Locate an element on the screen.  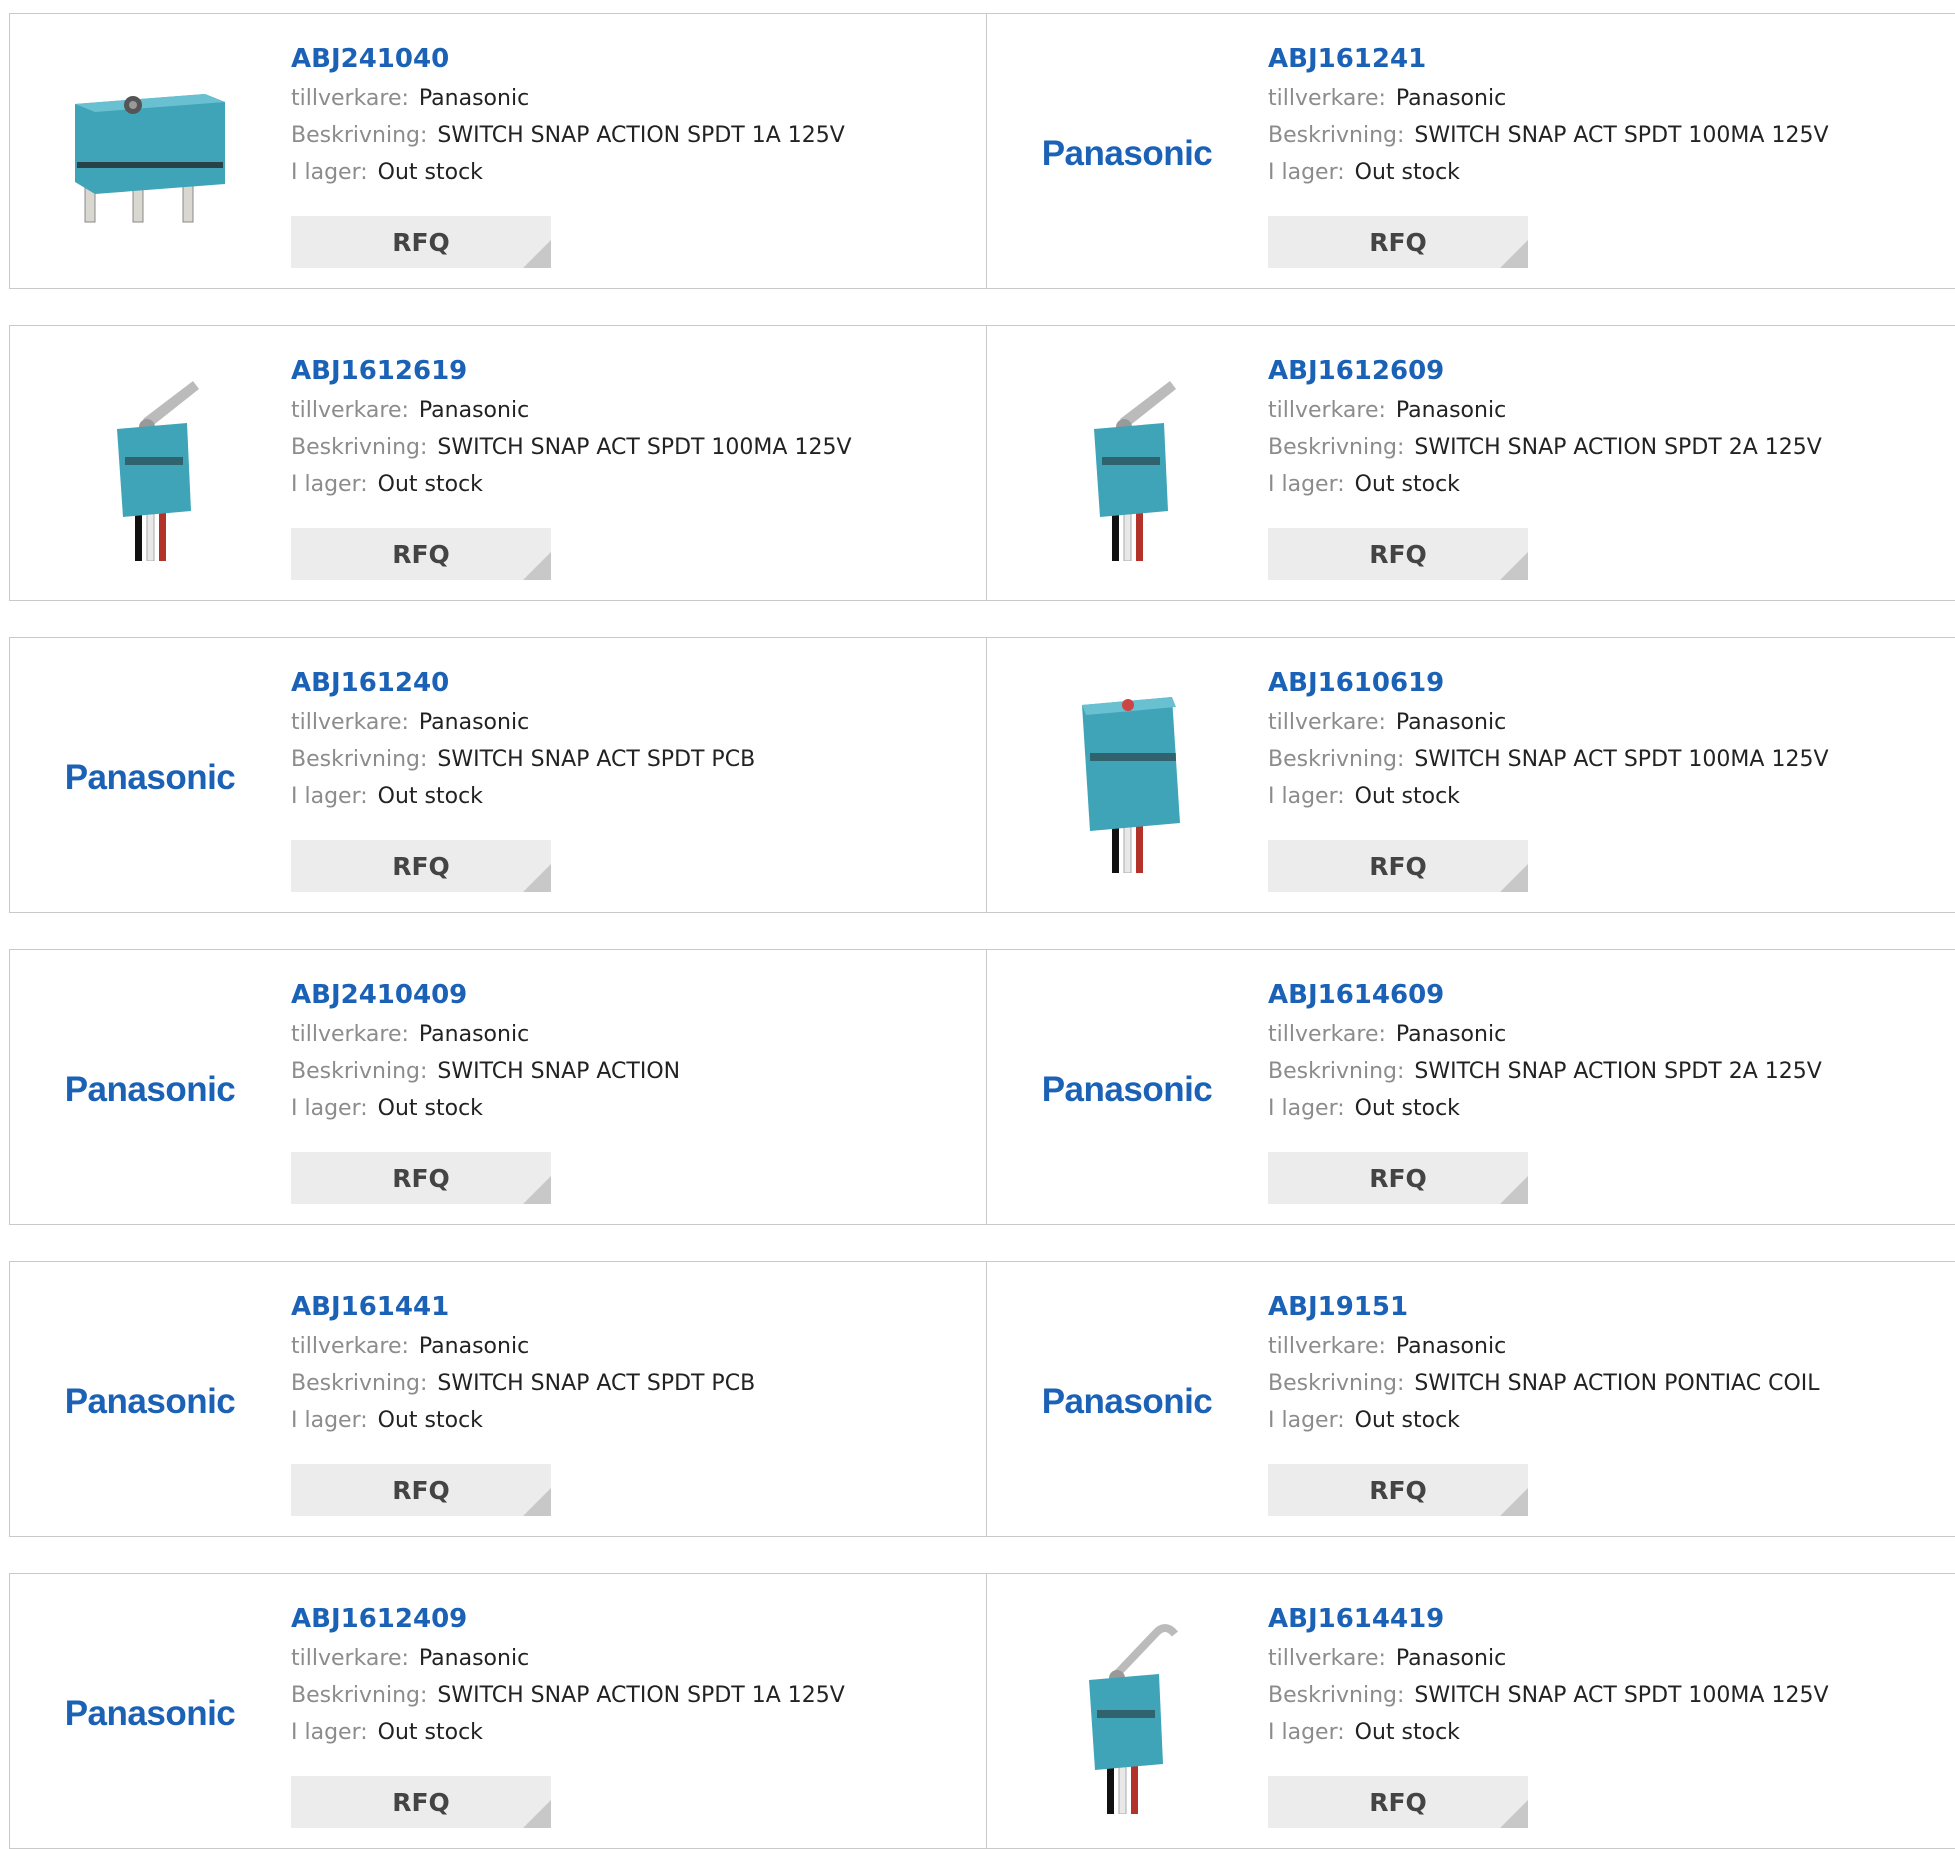
panasonic-logo: Panasonic is located at coordinates (1127, 1401).